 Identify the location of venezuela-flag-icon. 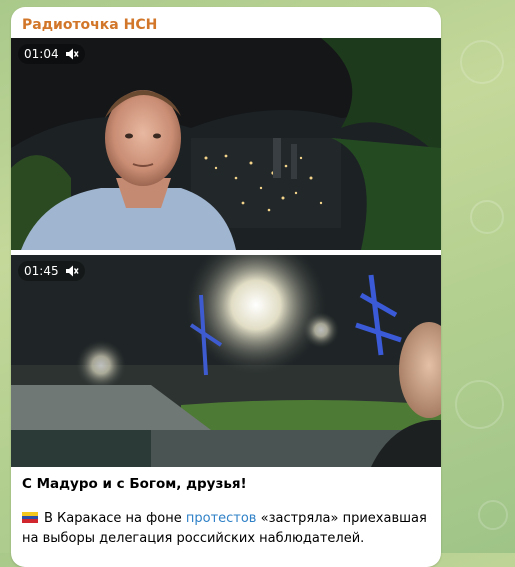
(30, 517).